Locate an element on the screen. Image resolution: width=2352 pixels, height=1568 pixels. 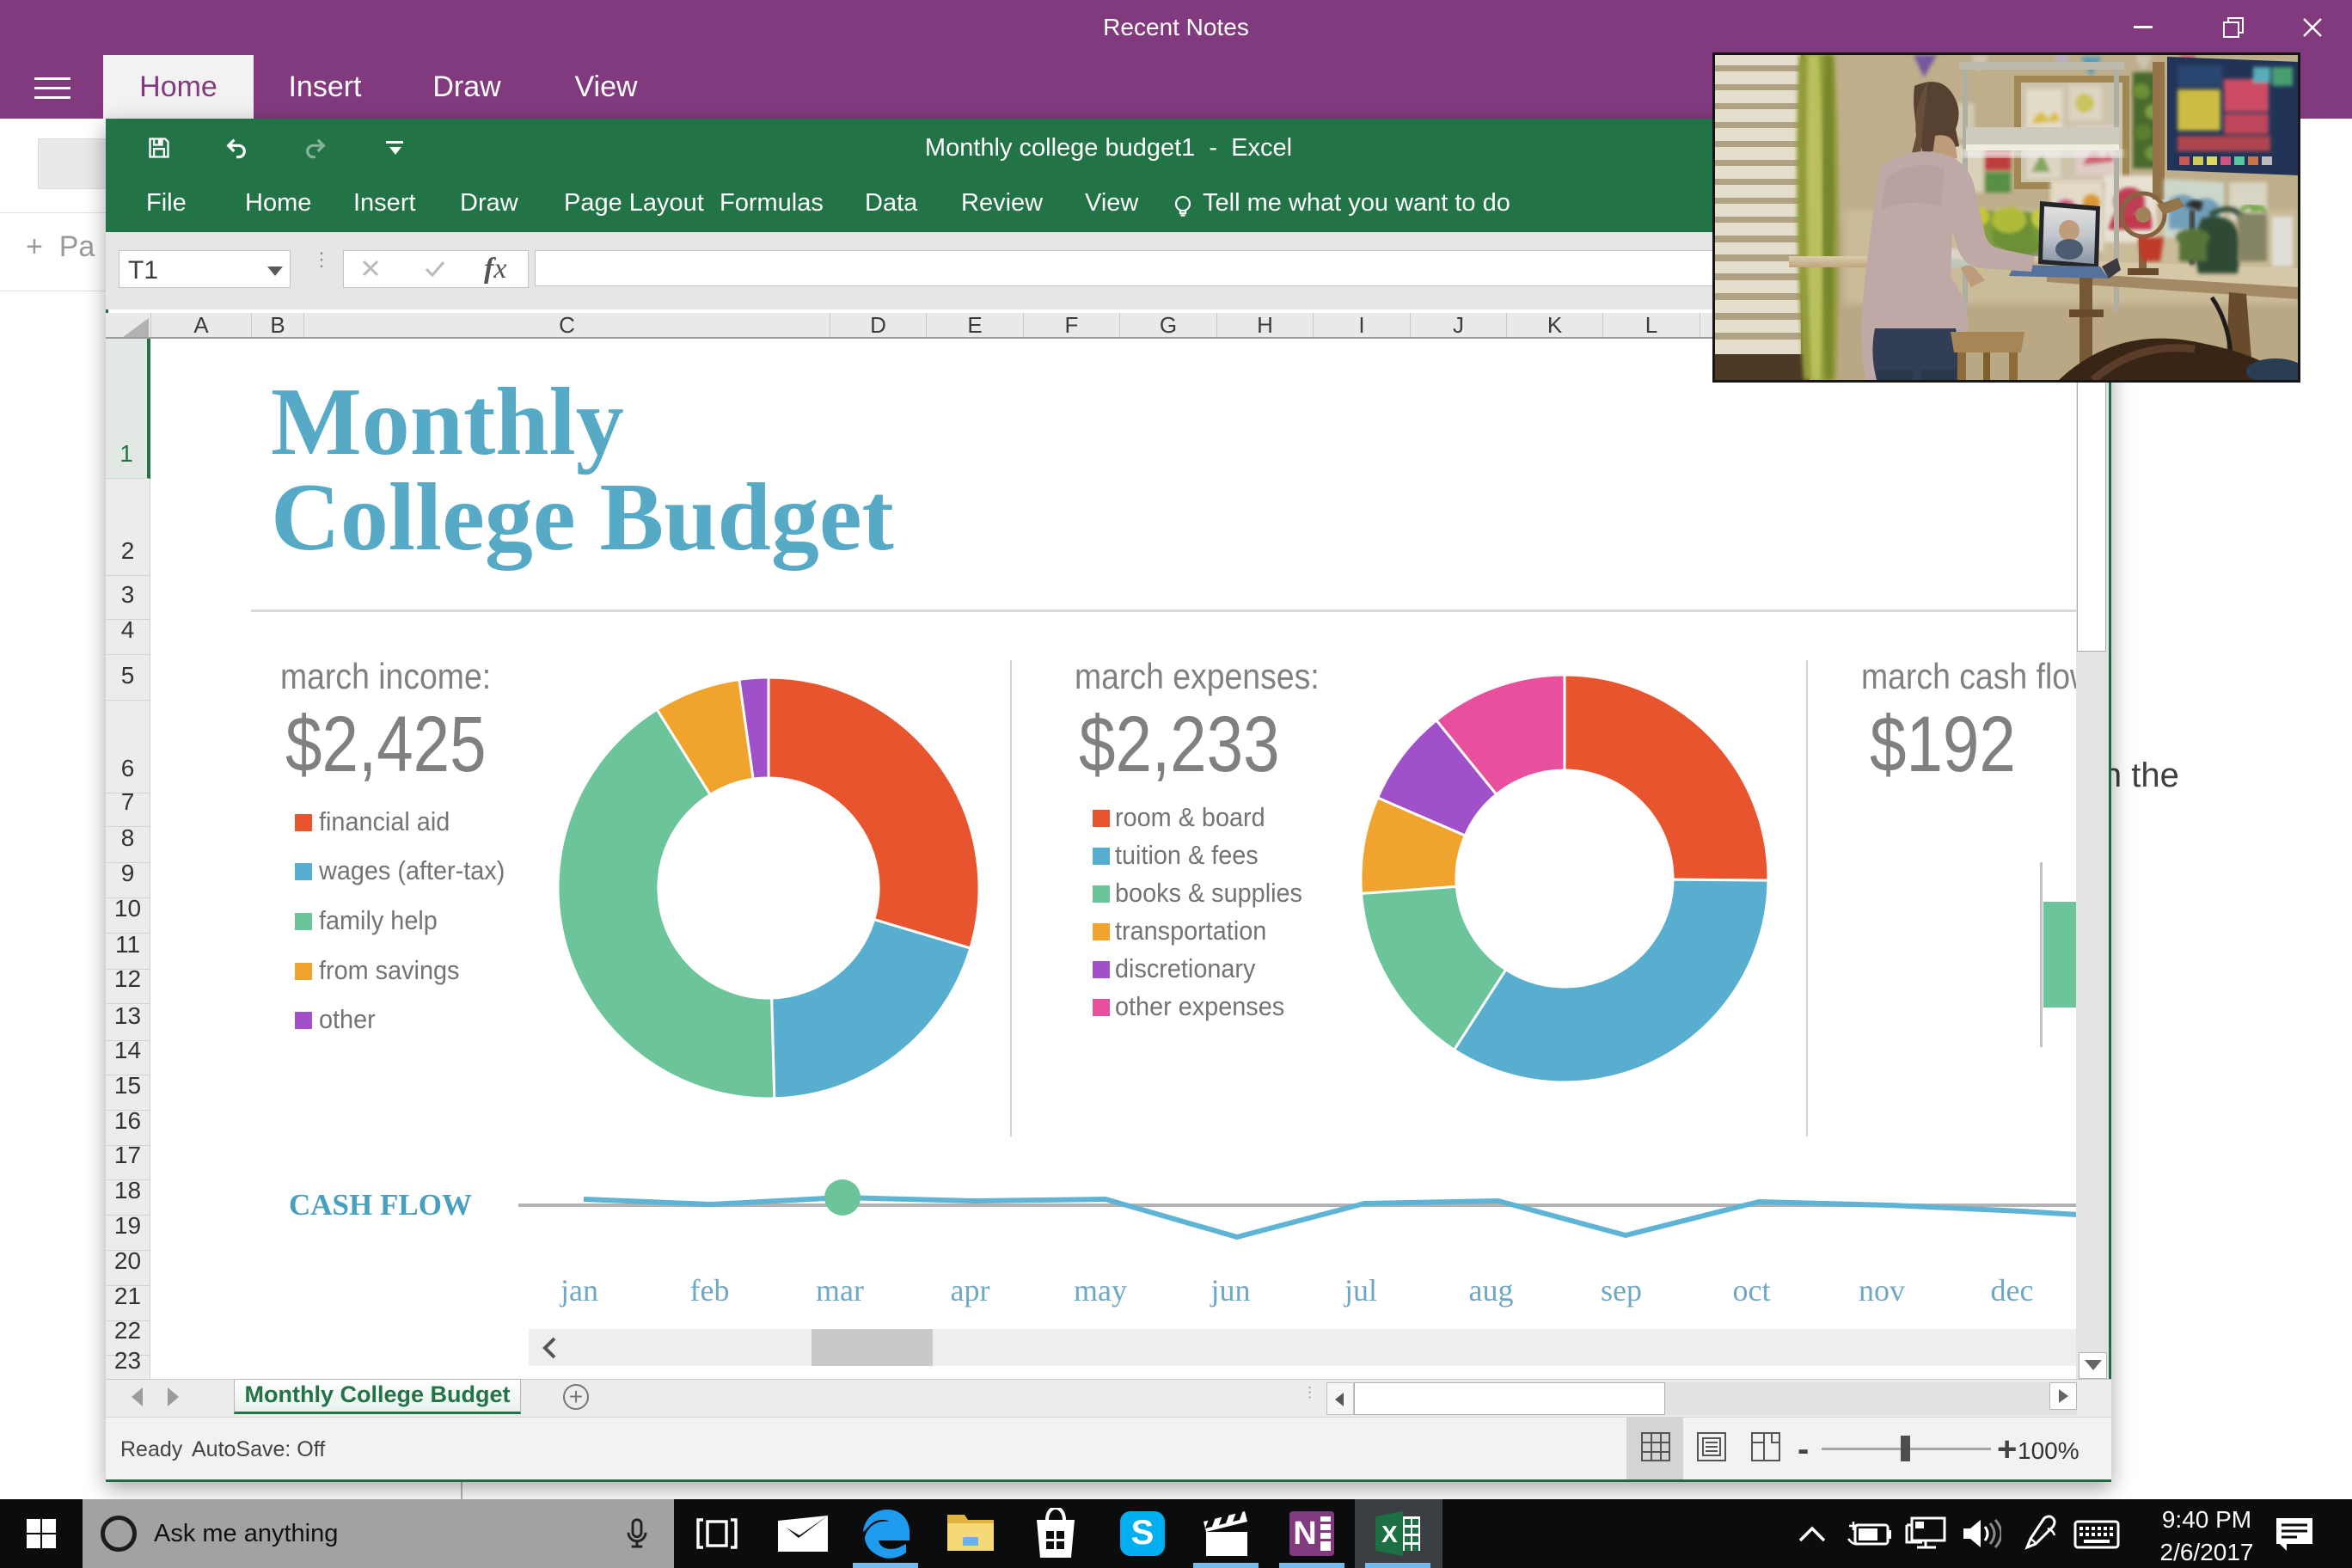
svg-text: X is located at coordinates (1389, 1534).